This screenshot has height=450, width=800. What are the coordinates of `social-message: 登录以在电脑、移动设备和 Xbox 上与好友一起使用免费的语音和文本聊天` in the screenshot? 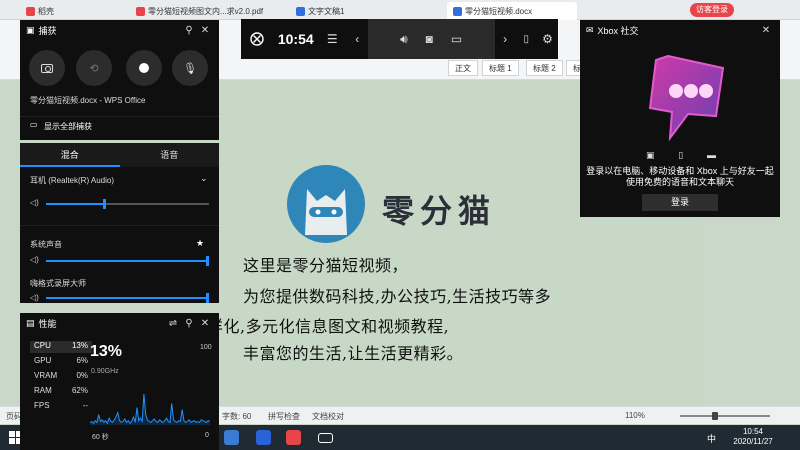 It's located at (680, 176).